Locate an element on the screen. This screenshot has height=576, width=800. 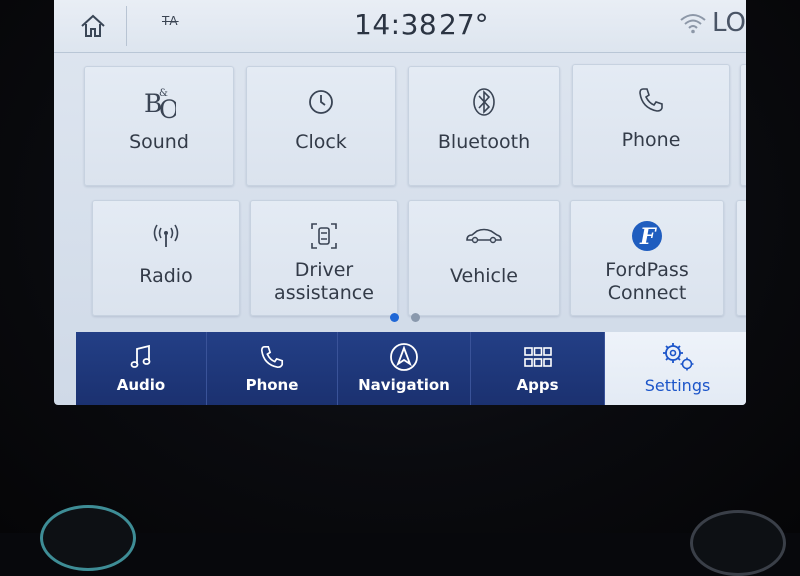
nav-label: Apps is located at coordinates (537, 385).